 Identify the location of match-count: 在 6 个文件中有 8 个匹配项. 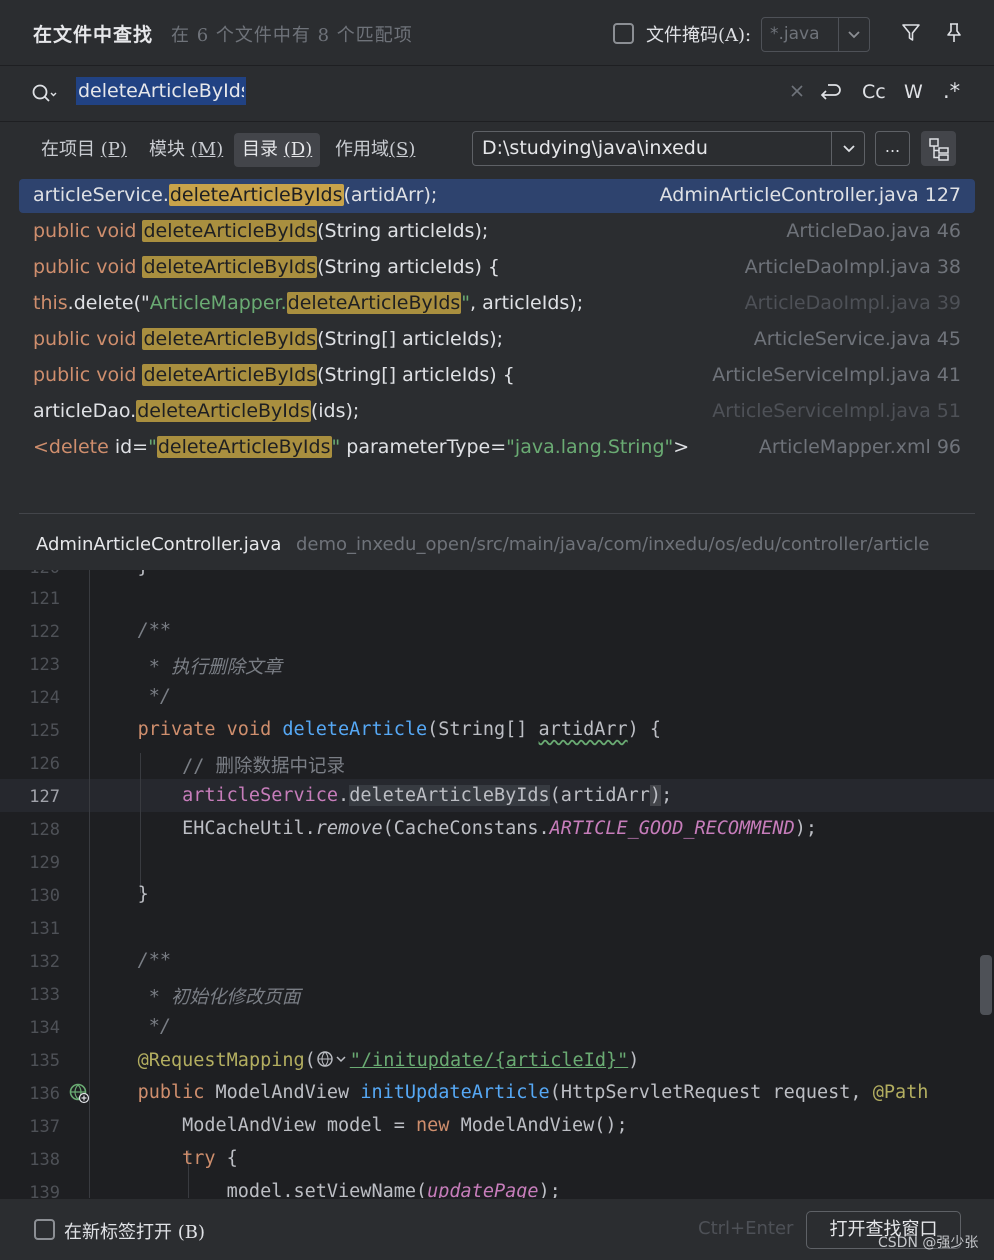
(292, 35).